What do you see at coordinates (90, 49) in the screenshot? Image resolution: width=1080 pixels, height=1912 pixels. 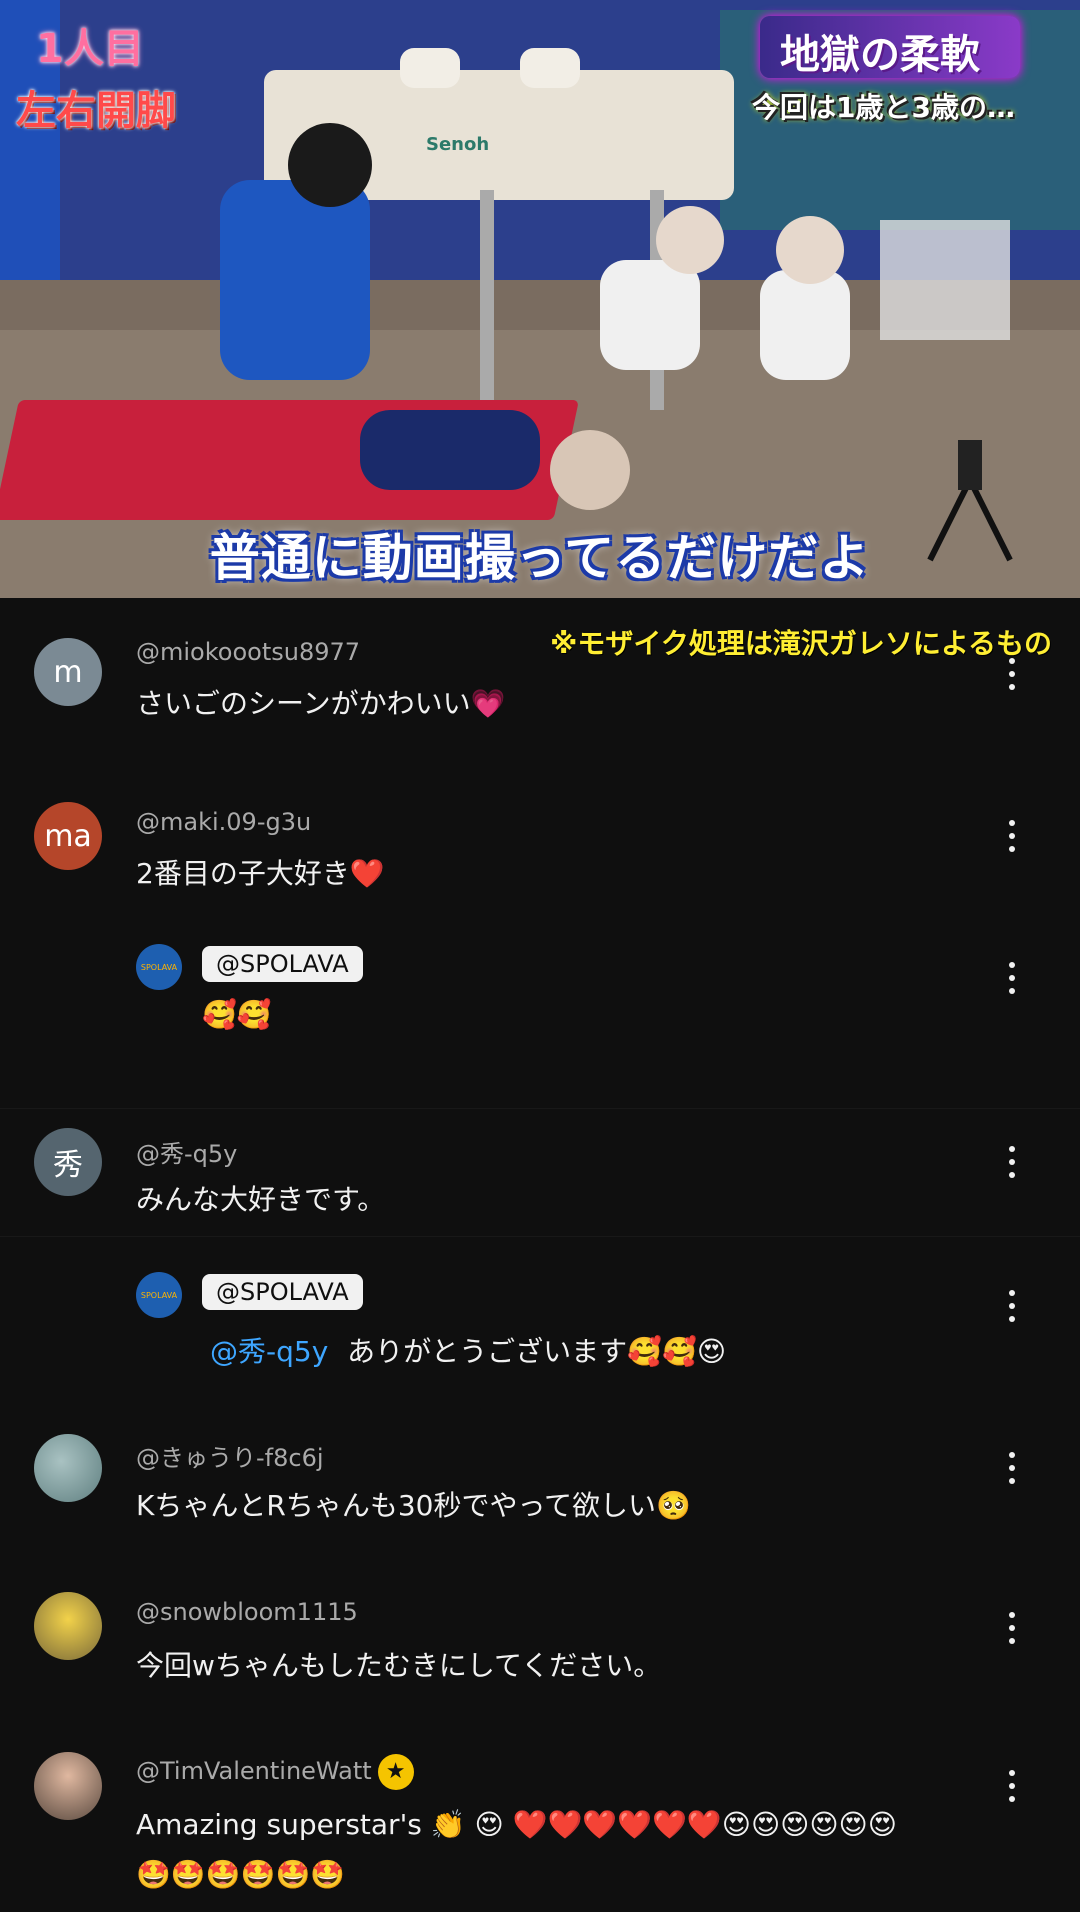 I see `overlay-label-1: 1人目` at bounding box center [90, 49].